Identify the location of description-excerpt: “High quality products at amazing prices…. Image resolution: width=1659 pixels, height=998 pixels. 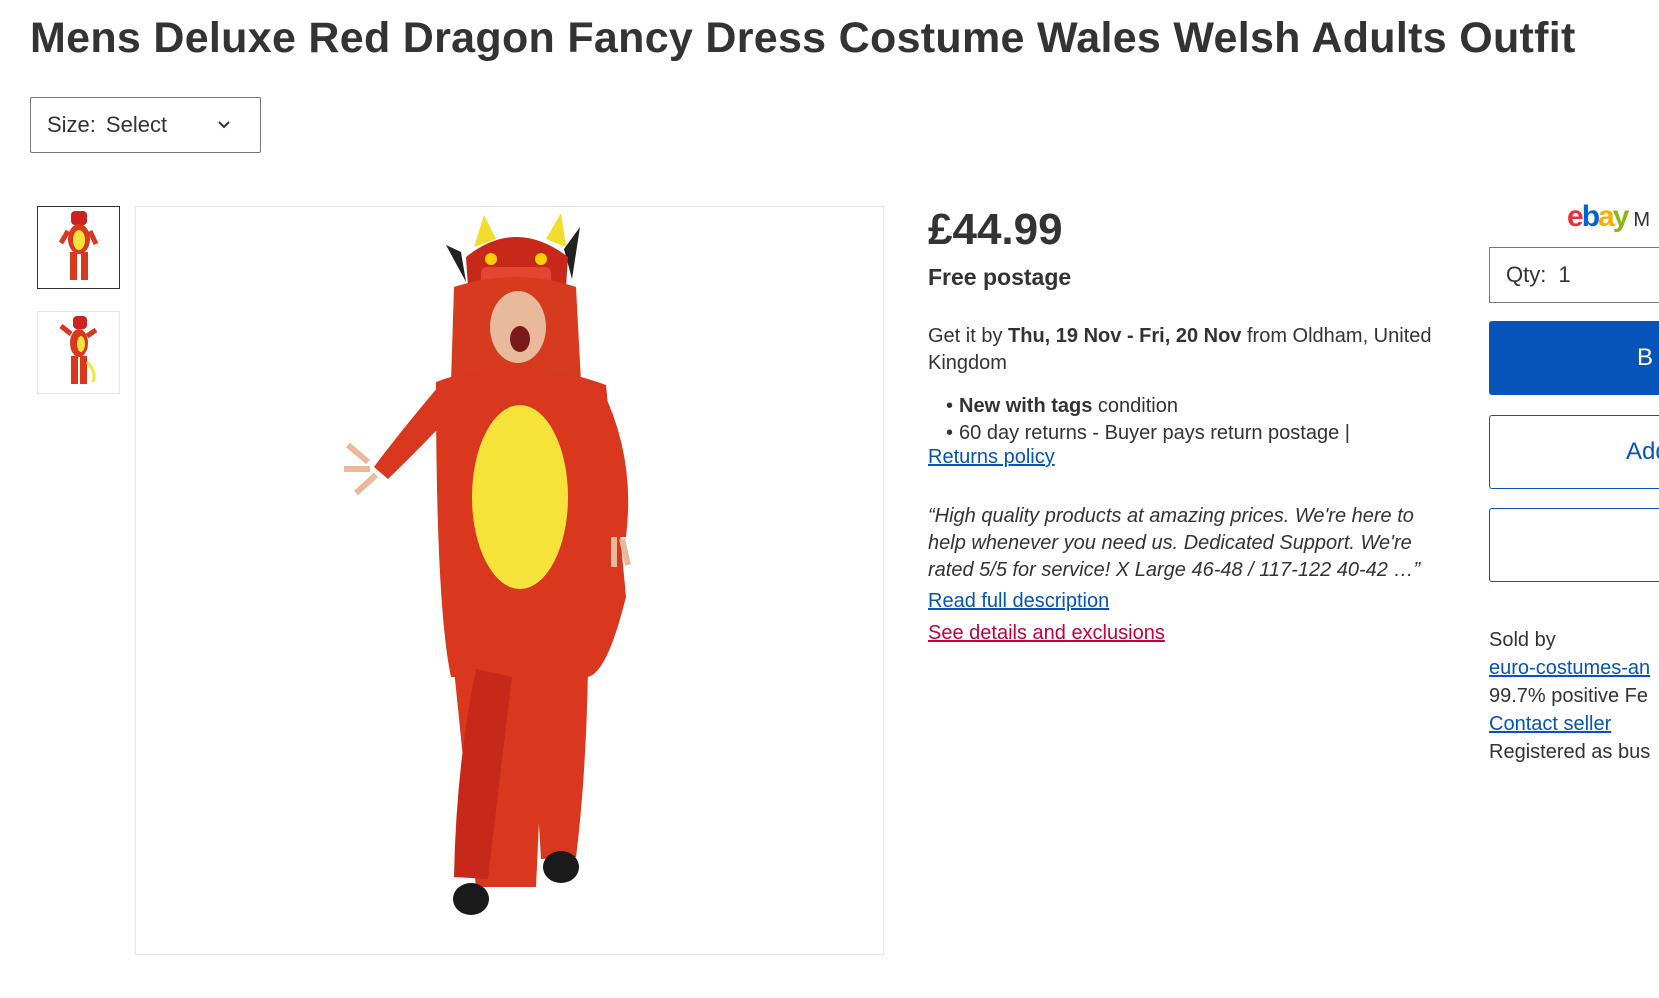
(1174, 543).